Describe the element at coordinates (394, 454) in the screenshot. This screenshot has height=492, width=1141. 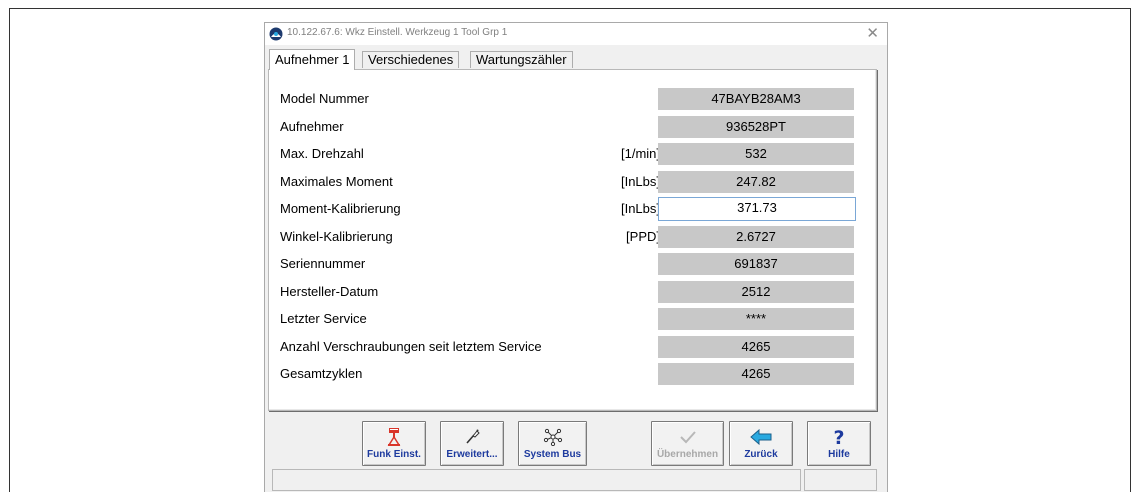
I see `funk-einst-label: Funk Einst.` at that location.